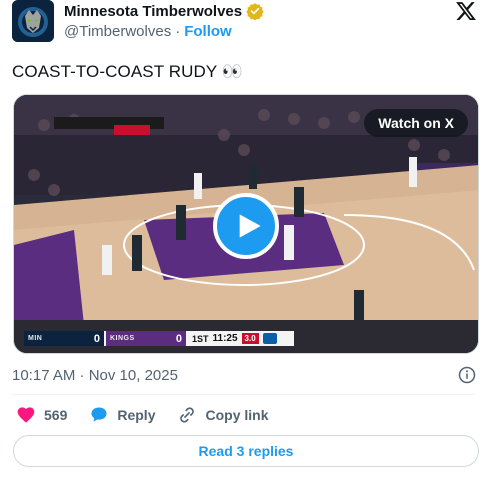 Image resolution: width=487 pixels, height=481 pixels. I want to click on play-button, so click(246, 226).